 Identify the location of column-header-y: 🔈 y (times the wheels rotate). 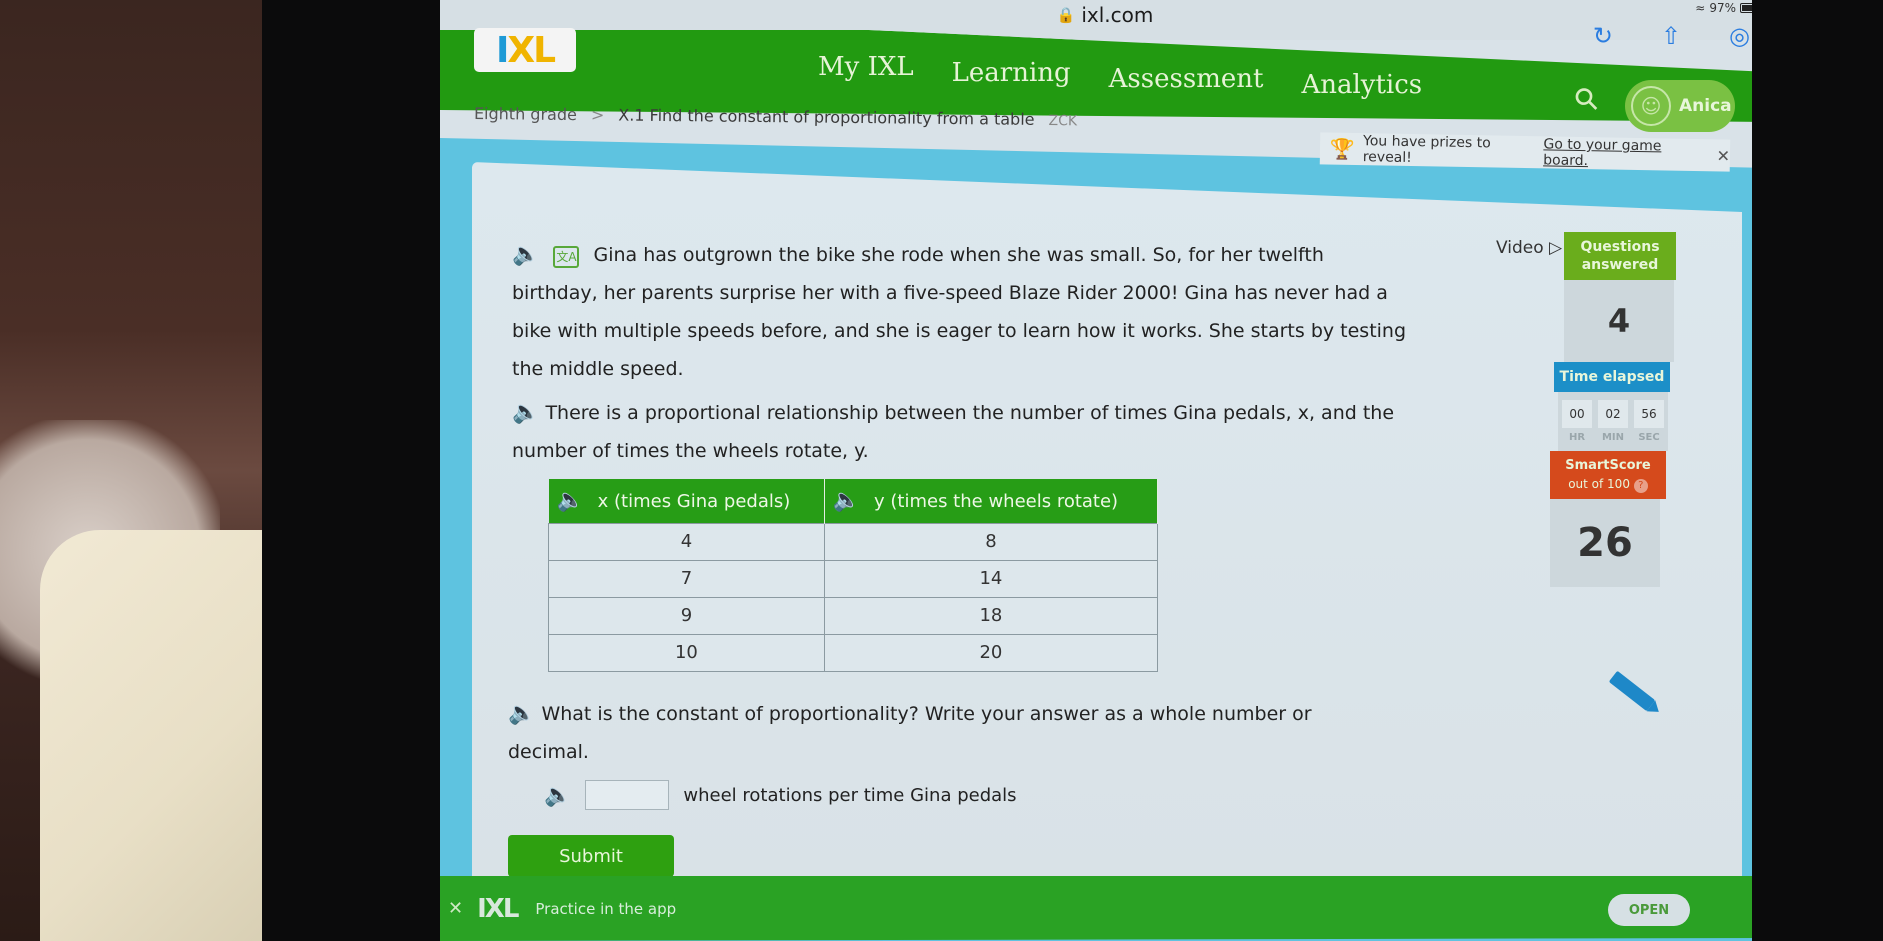
(991, 501).